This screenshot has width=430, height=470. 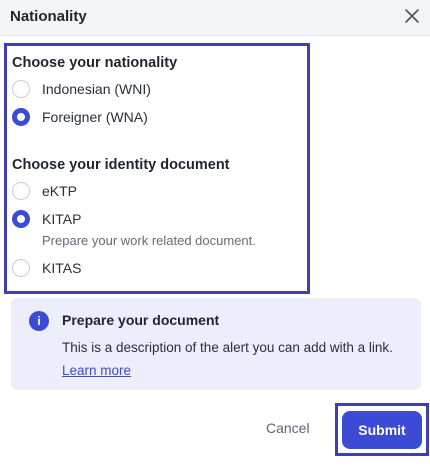 I want to click on cancel-button: Cancel, so click(x=288, y=428).